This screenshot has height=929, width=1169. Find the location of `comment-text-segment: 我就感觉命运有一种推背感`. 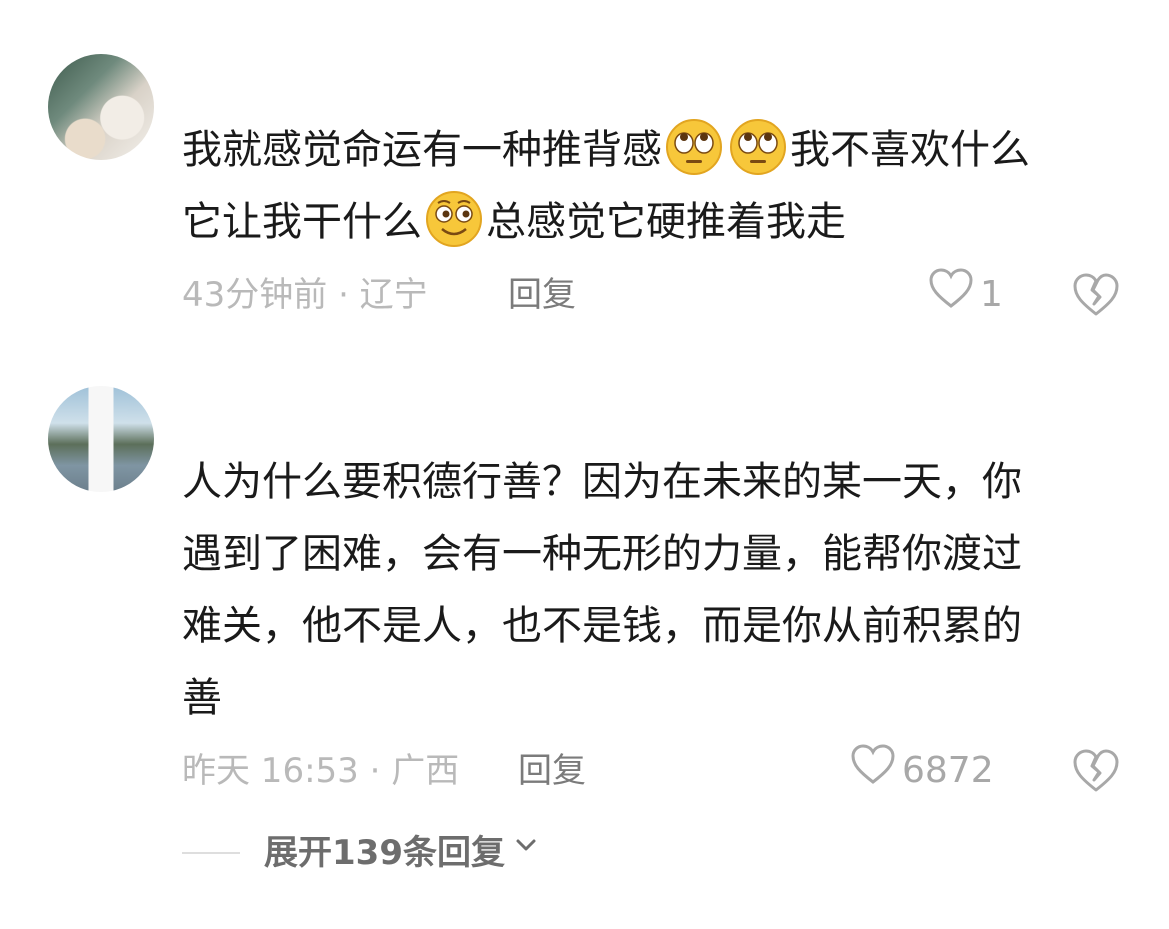

comment-text-segment: 我就感觉命运有一种推背感 is located at coordinates (422, 150).